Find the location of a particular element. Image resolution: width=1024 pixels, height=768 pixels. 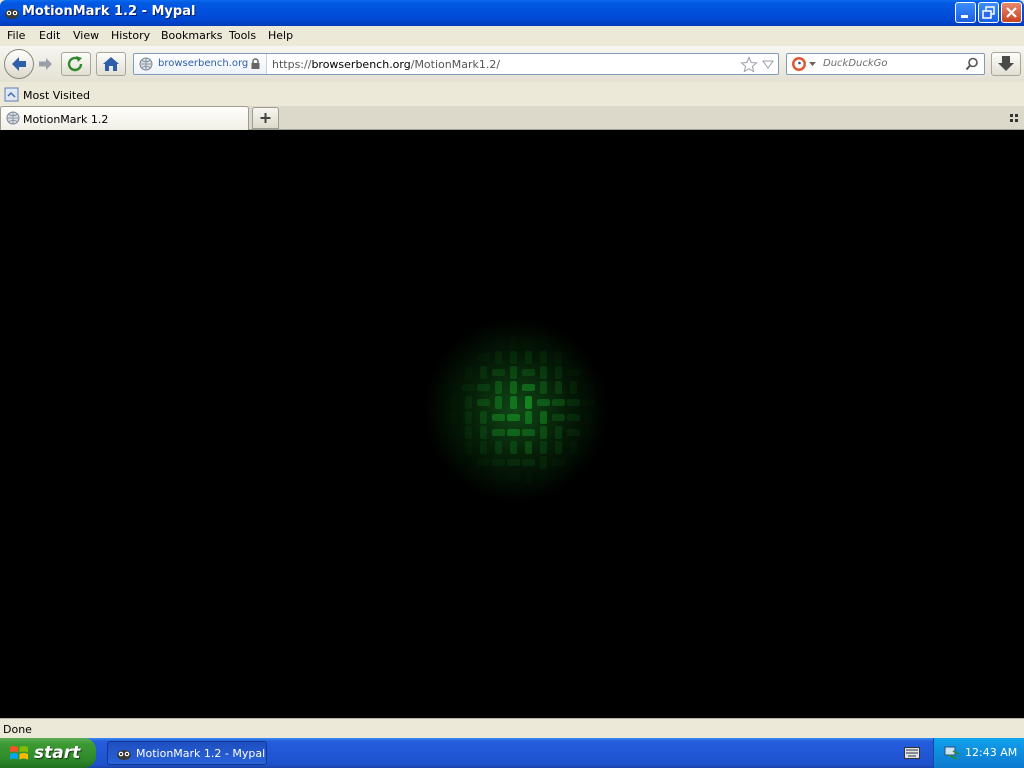

globe-icon is located at coordinates (146, 64).